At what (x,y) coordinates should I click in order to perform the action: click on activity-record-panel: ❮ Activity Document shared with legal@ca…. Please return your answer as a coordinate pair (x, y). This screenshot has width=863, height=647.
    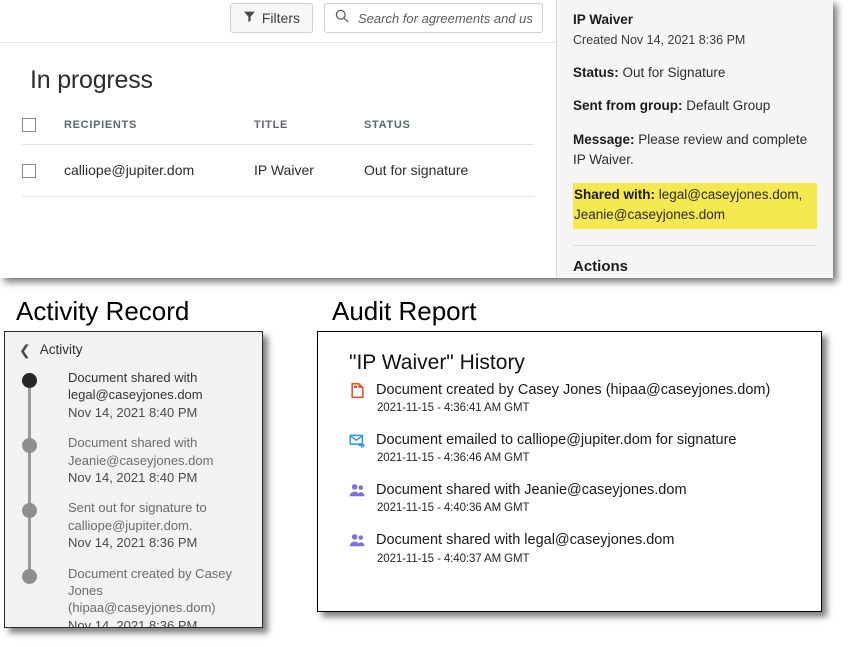
    Looking at the image, I should click on (133, 479).